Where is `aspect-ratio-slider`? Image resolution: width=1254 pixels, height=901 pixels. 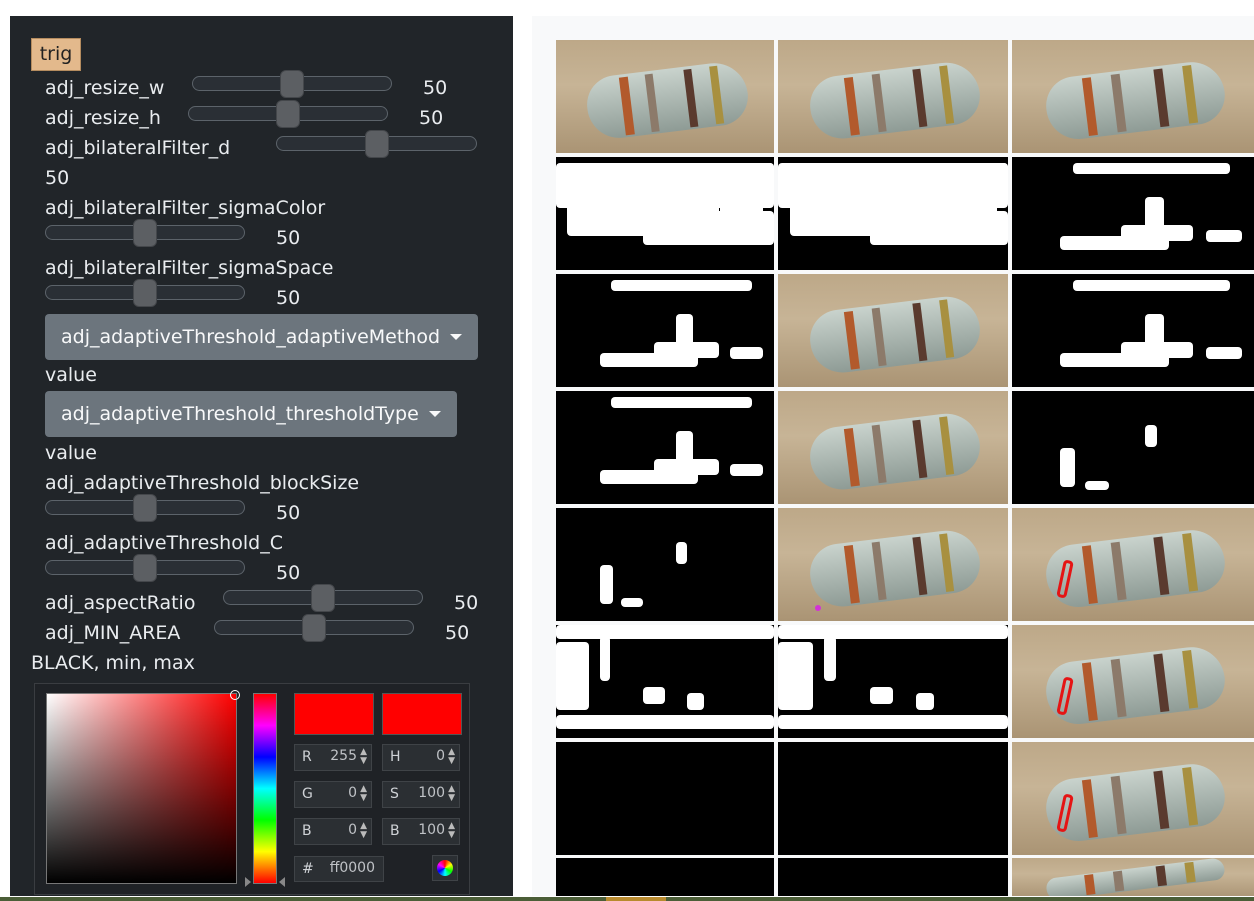 aspect-ratio-slider is located at coordinates (323, 598).